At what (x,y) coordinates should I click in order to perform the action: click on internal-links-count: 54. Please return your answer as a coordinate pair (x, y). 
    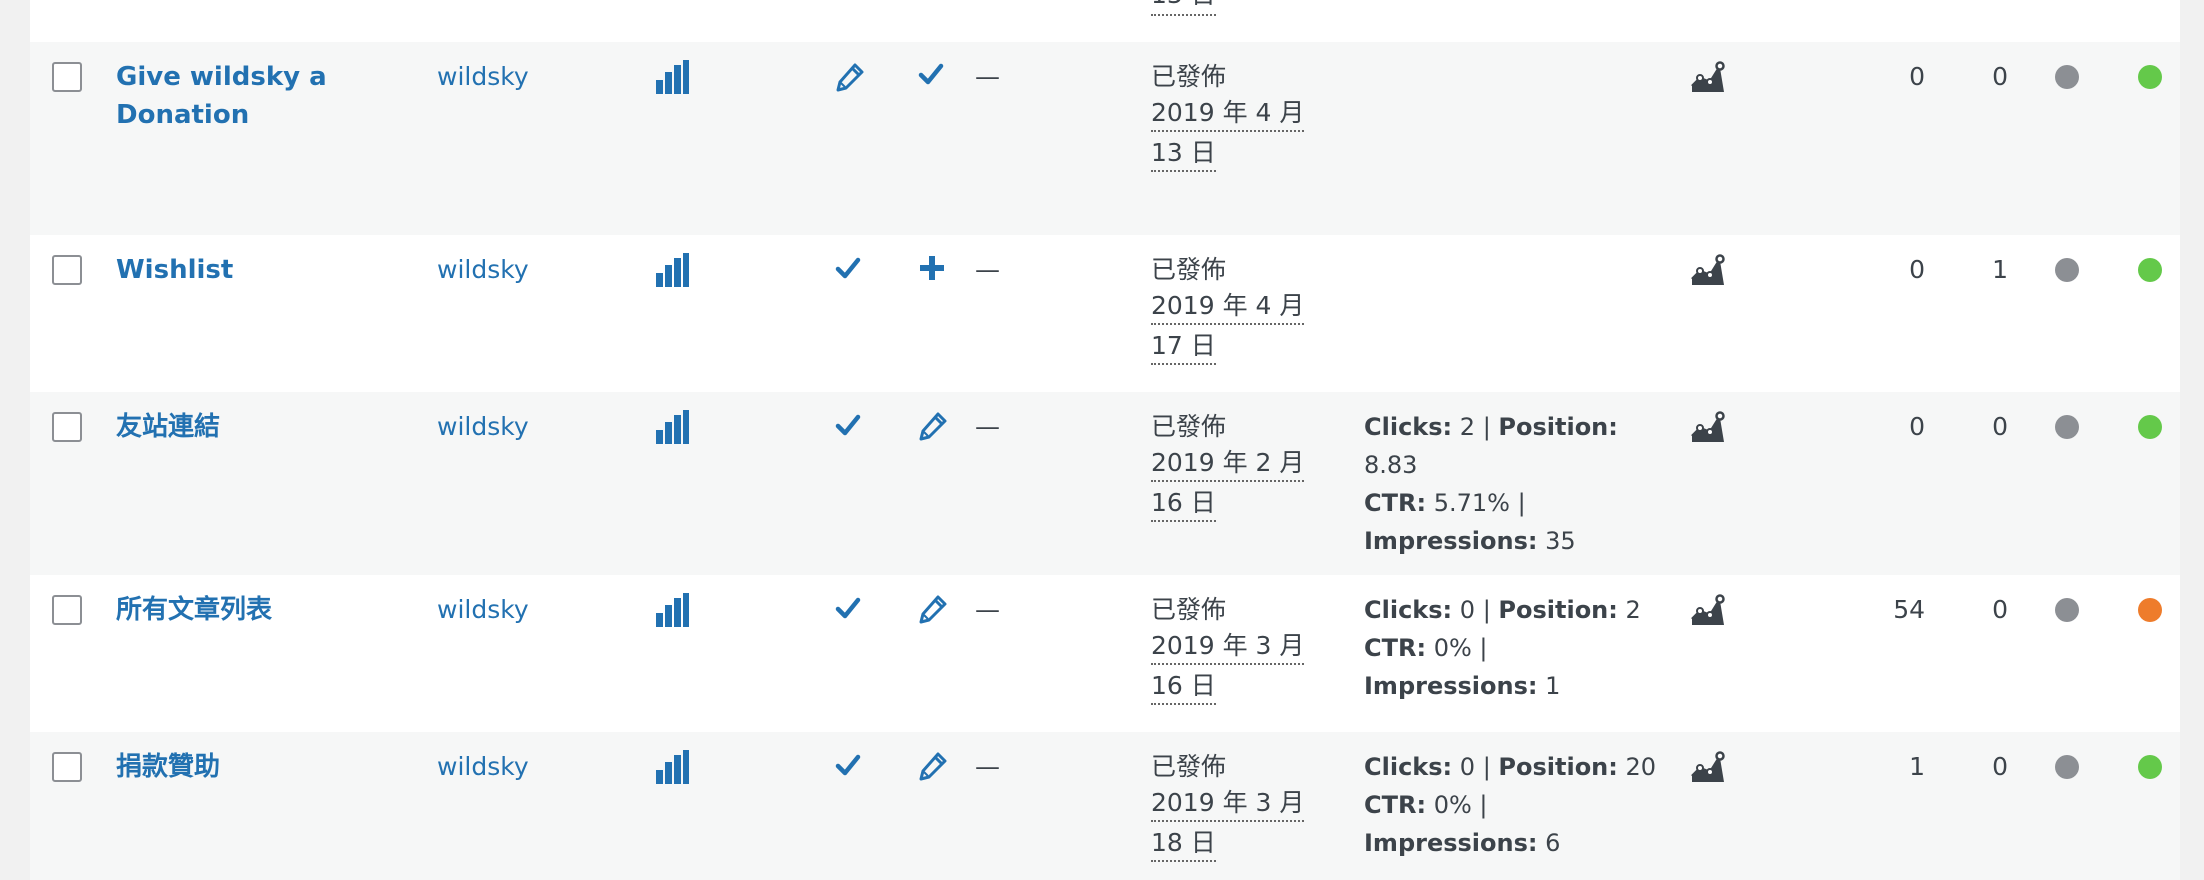
    Looking at the image, I should click on (1909, 609).